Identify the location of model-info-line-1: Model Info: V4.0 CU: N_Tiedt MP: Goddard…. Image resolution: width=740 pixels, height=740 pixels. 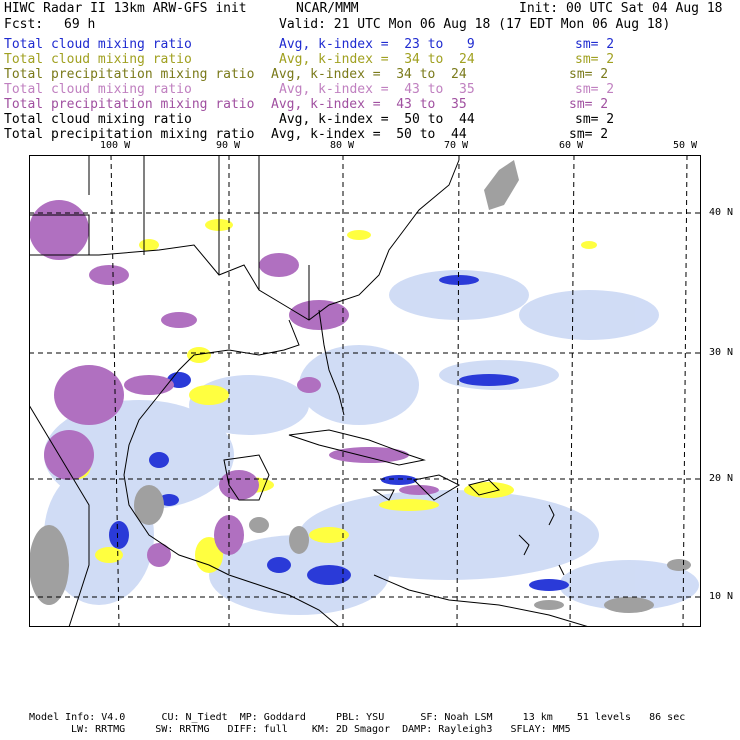
(357, 717).